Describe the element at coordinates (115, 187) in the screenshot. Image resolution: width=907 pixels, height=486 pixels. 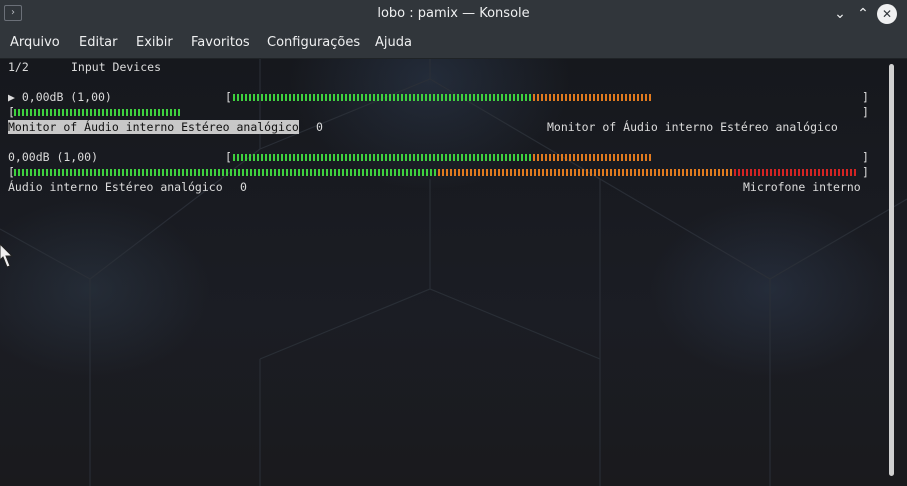
I see `device-2-name: Áudio interno Estéreo analógico` at that location.